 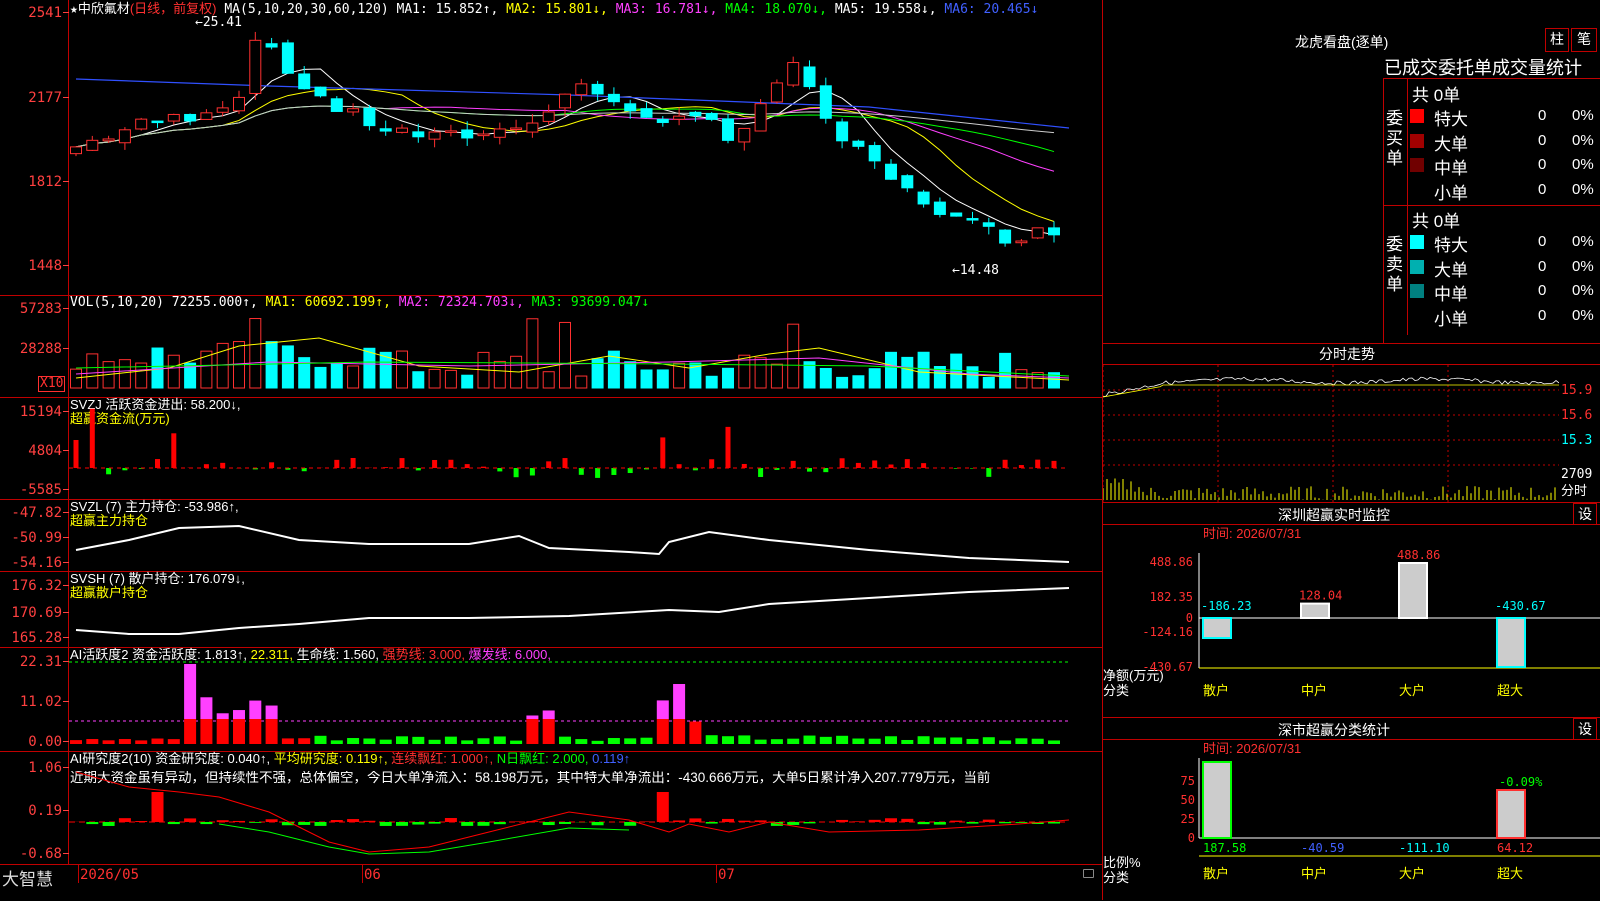 I want to click on intraday-y-tick: 15.3, so click(x=1576, y=441).